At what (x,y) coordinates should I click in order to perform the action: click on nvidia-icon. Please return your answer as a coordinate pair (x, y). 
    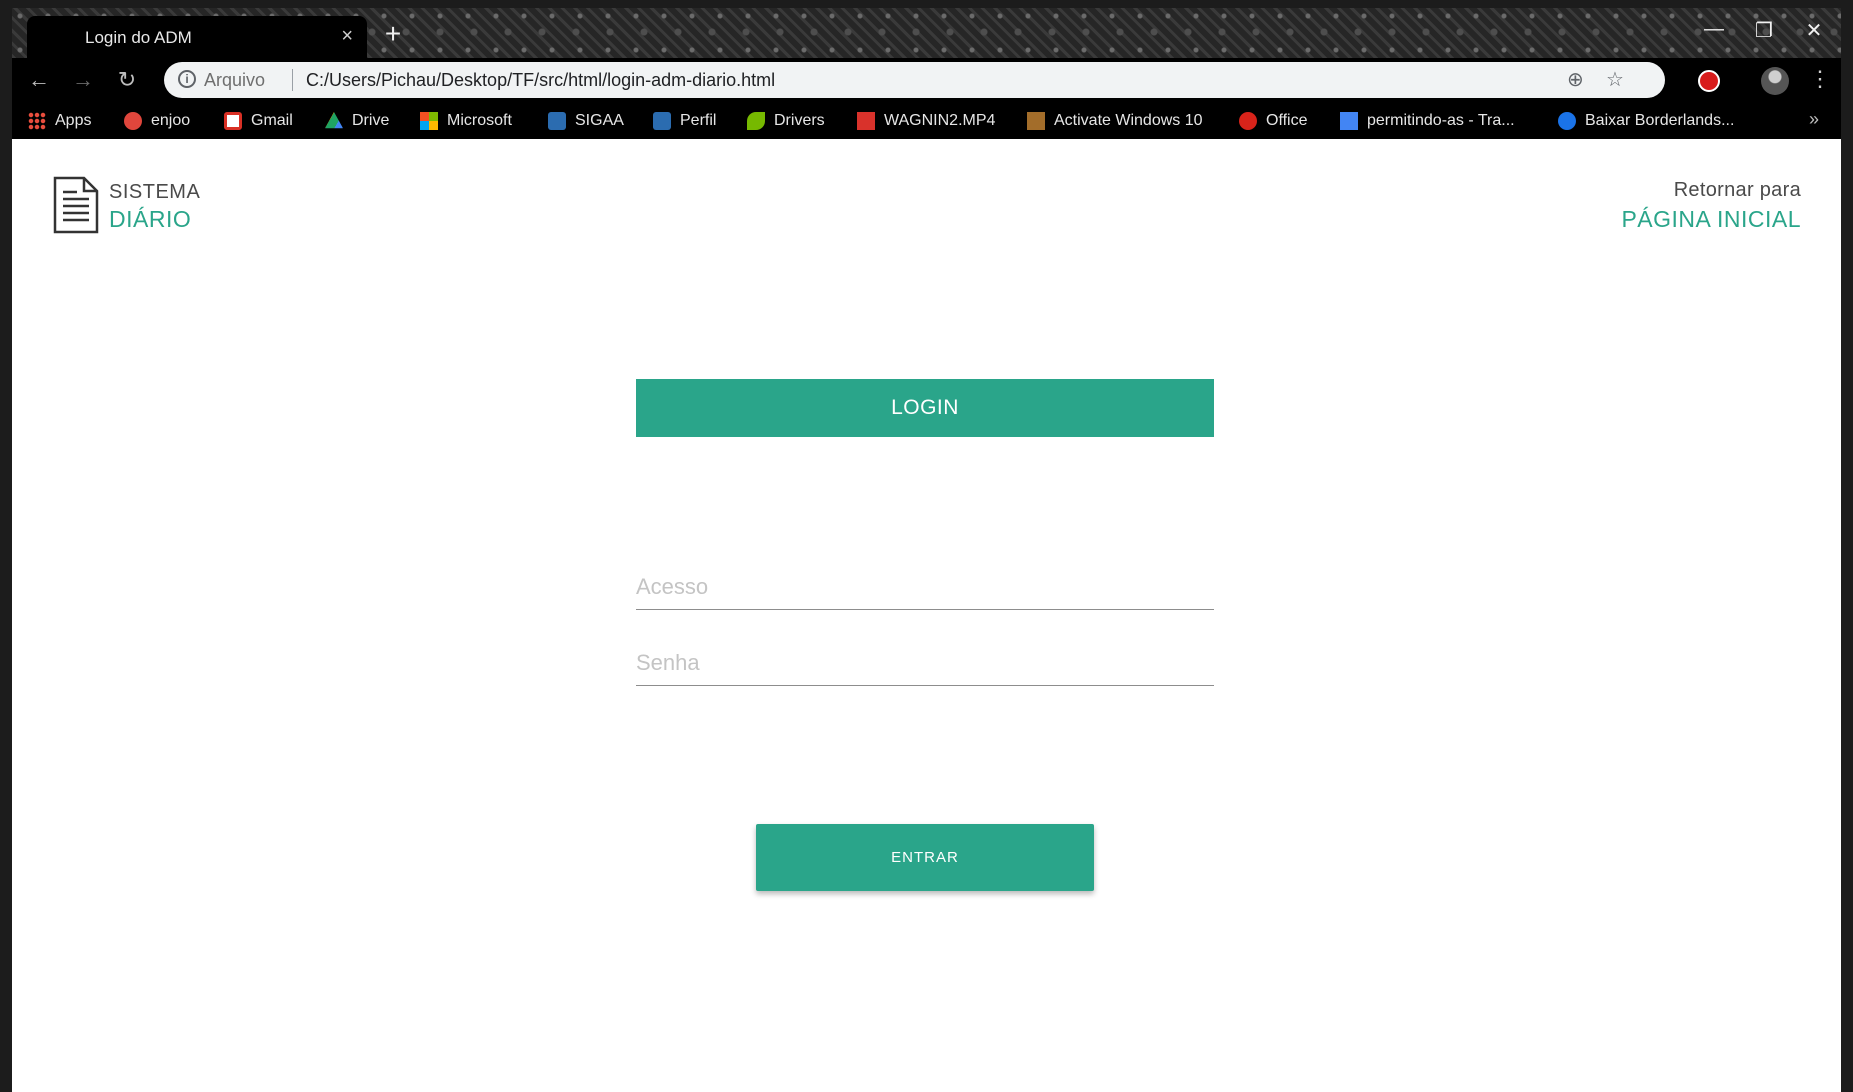
    Looking at the image, I should click on (756, 121).